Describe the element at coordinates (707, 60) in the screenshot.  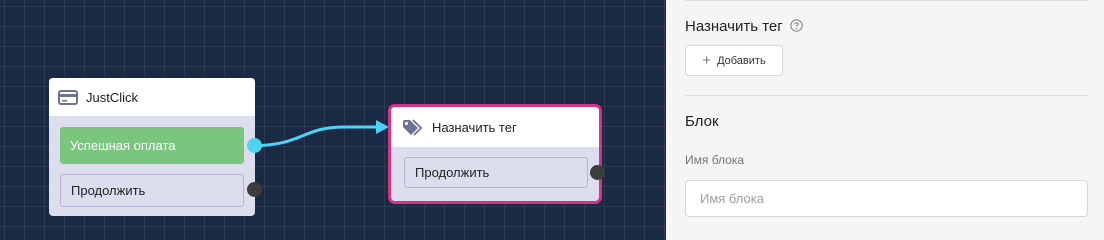
I see `plus-icon: +` at that location.